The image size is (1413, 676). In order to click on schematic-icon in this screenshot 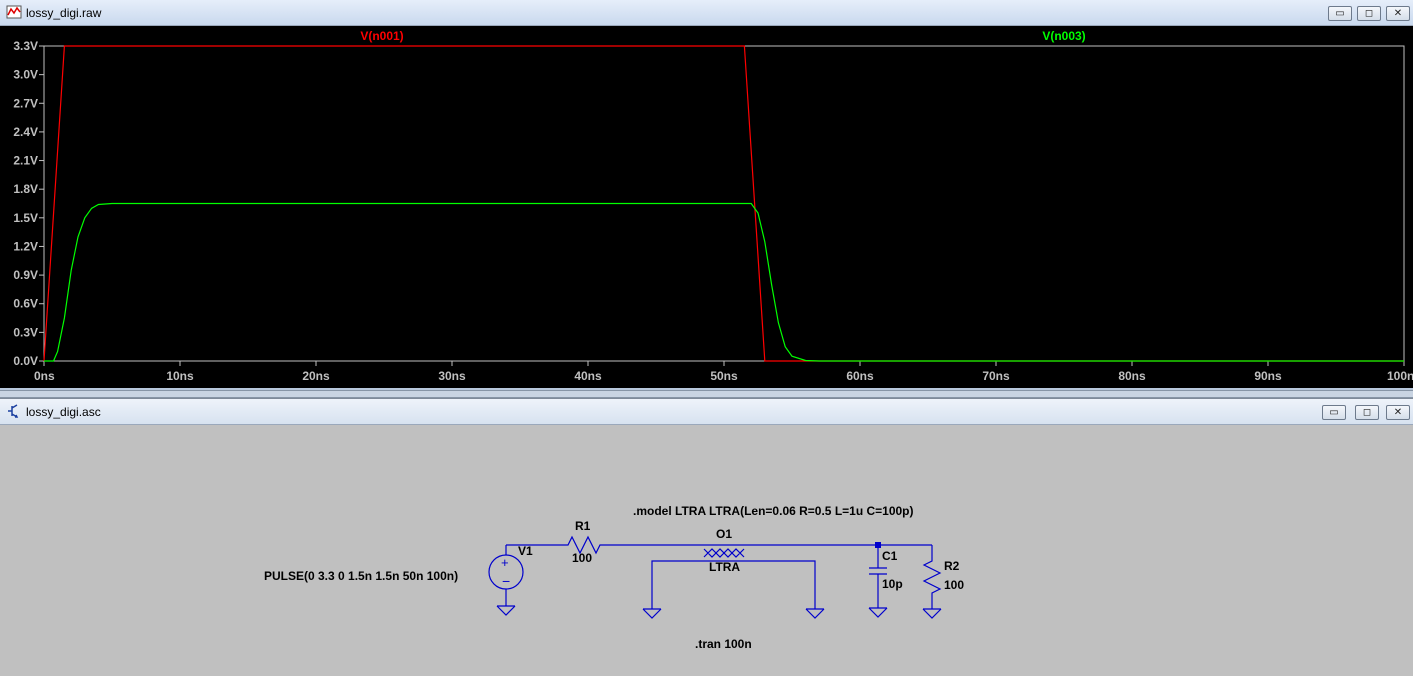, I will do `click(13, 411)`.